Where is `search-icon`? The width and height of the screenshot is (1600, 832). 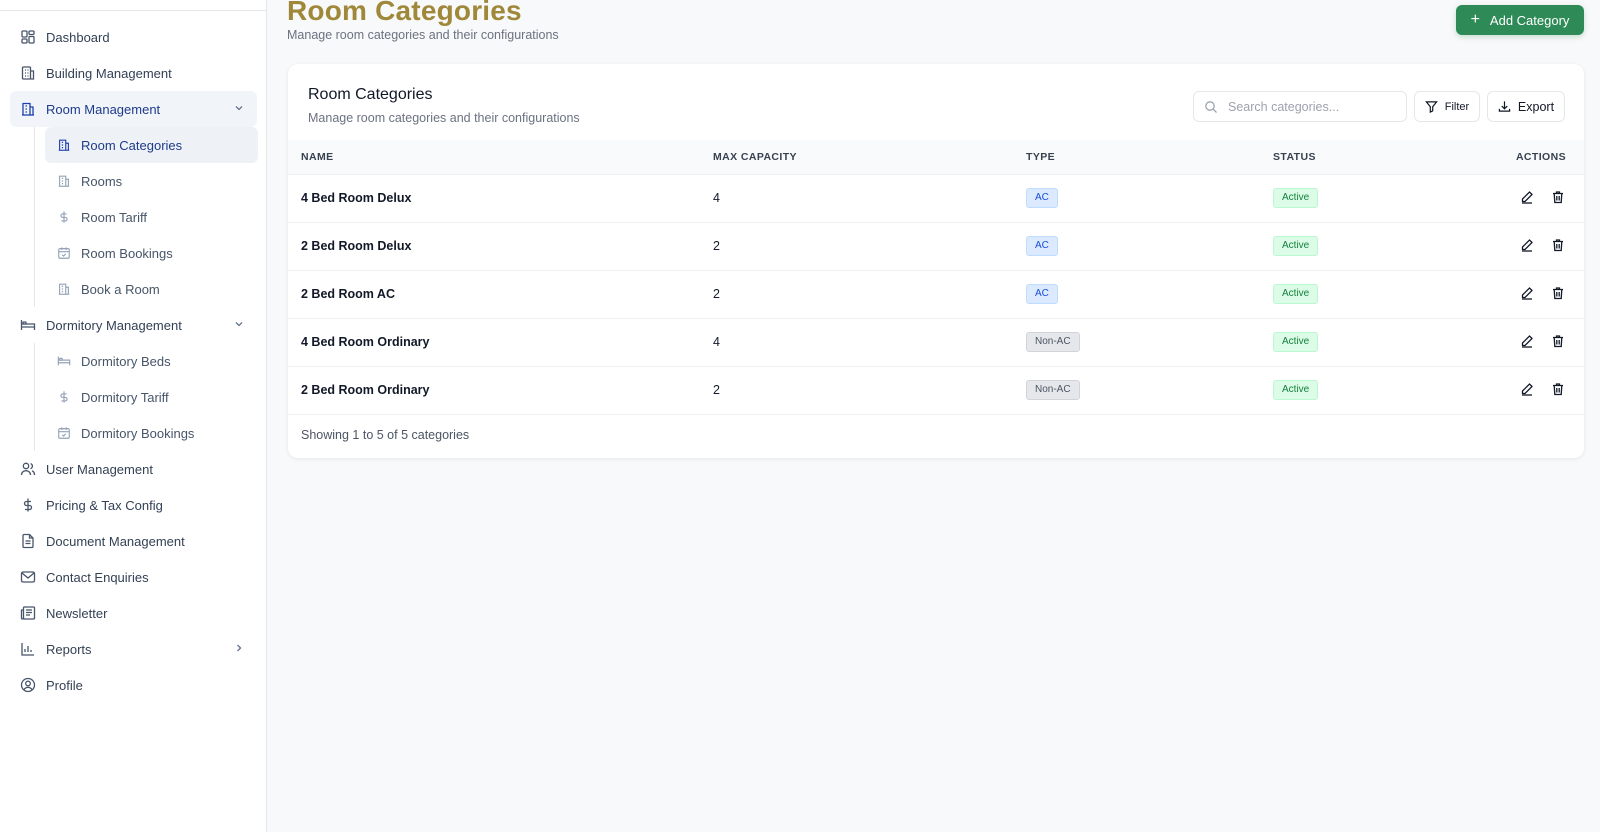 search-icon is located at coordinates (1211, 107).